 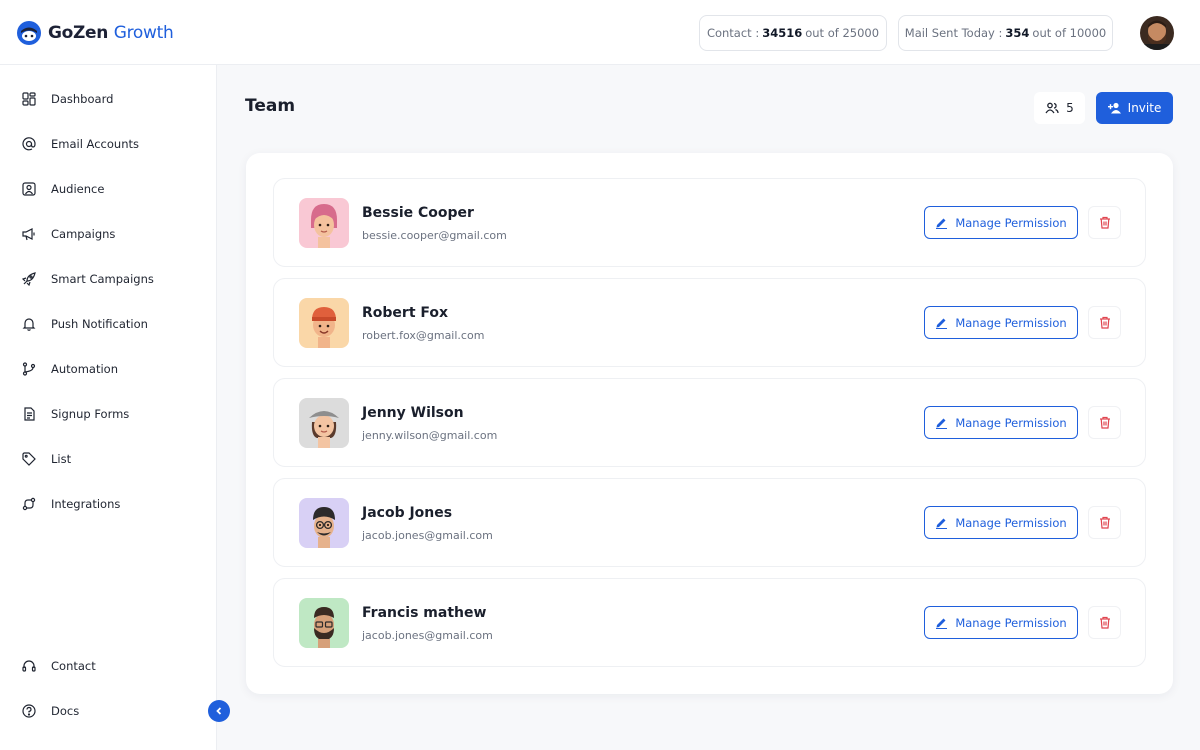 What do you see at coordinates (111, 33) in the screenshot?
I see `brand-name: GoZen Growth` at bounding box center [111, 33].